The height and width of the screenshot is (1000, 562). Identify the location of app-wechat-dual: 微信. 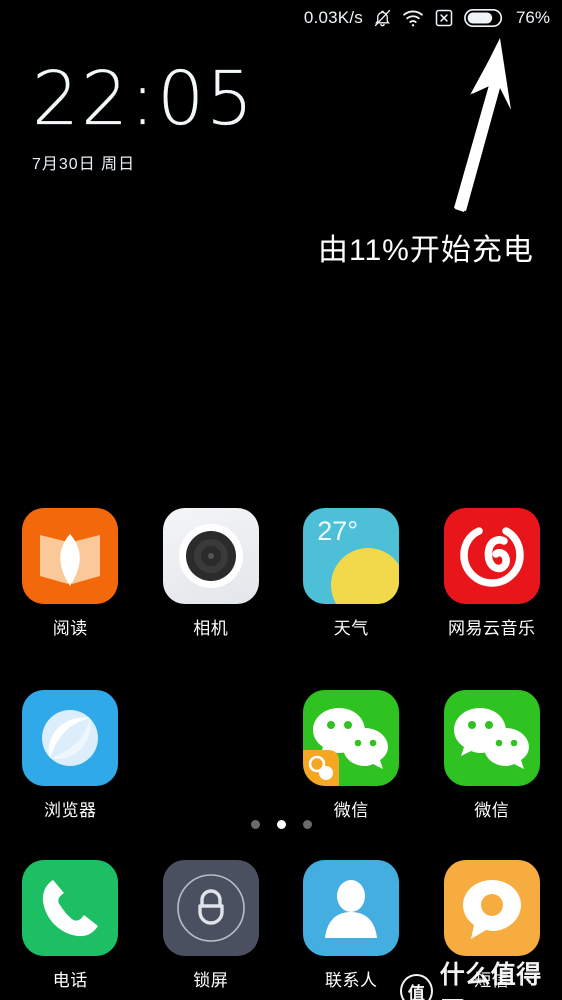
(351, 755).